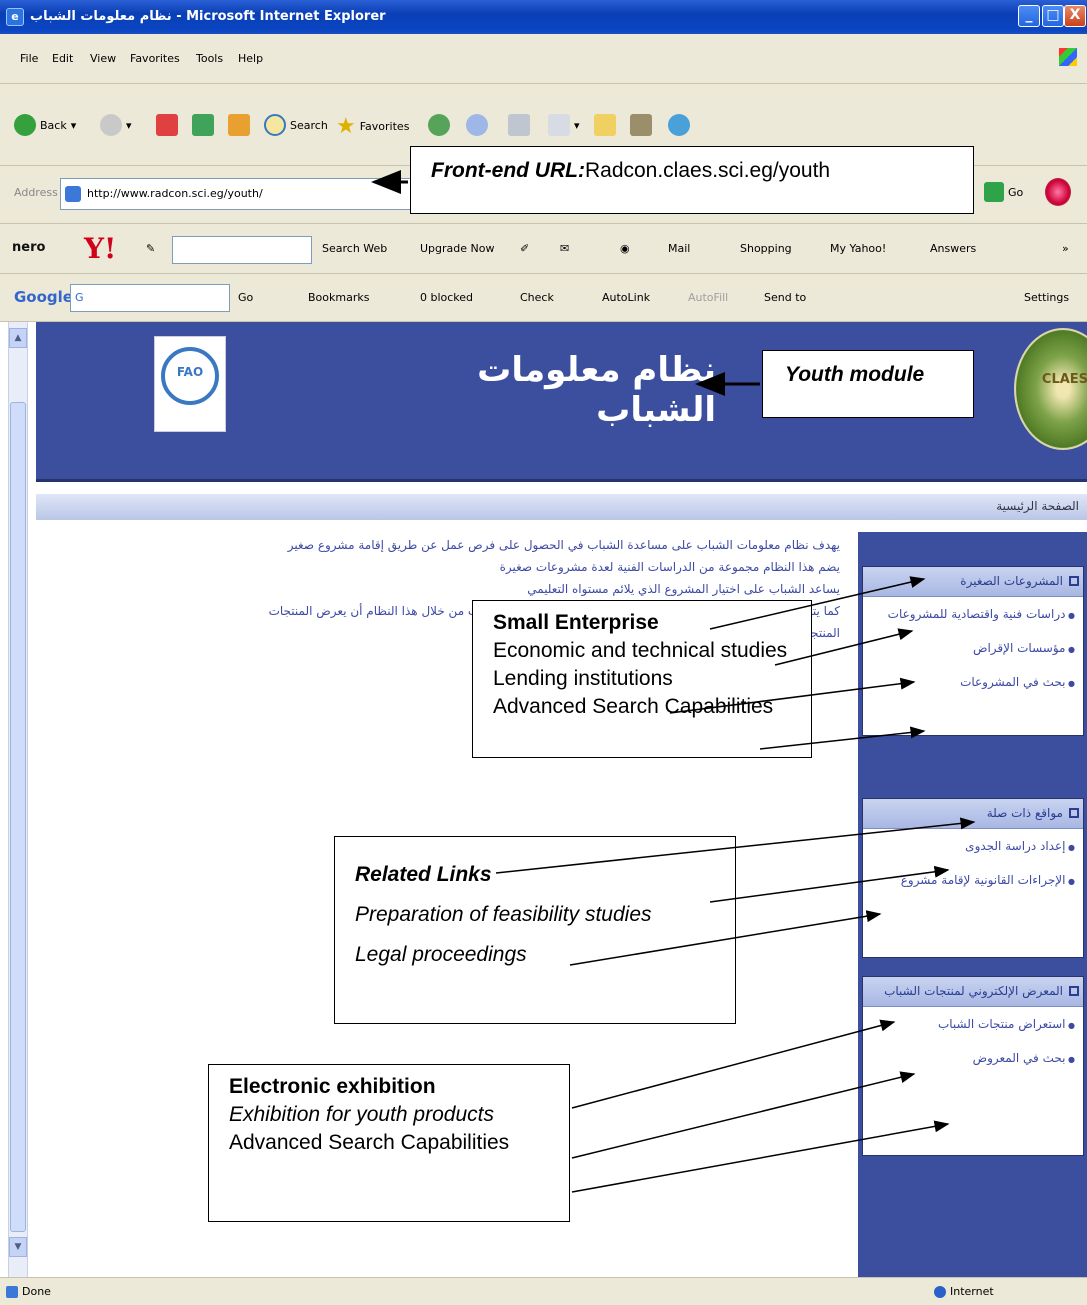 The width and height of the screenshot is (1087, 1305). I want to click on favorites-button: ★ Favorites, so click(372, 126).